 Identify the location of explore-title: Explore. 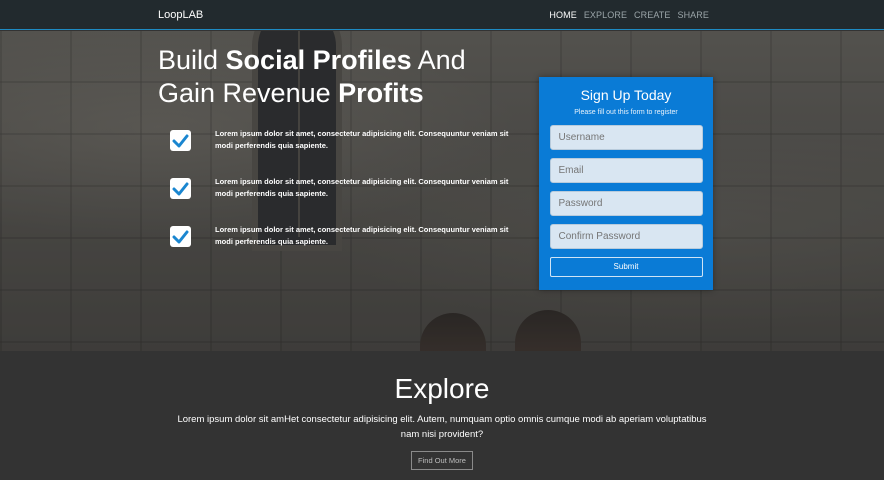
(442, 388).